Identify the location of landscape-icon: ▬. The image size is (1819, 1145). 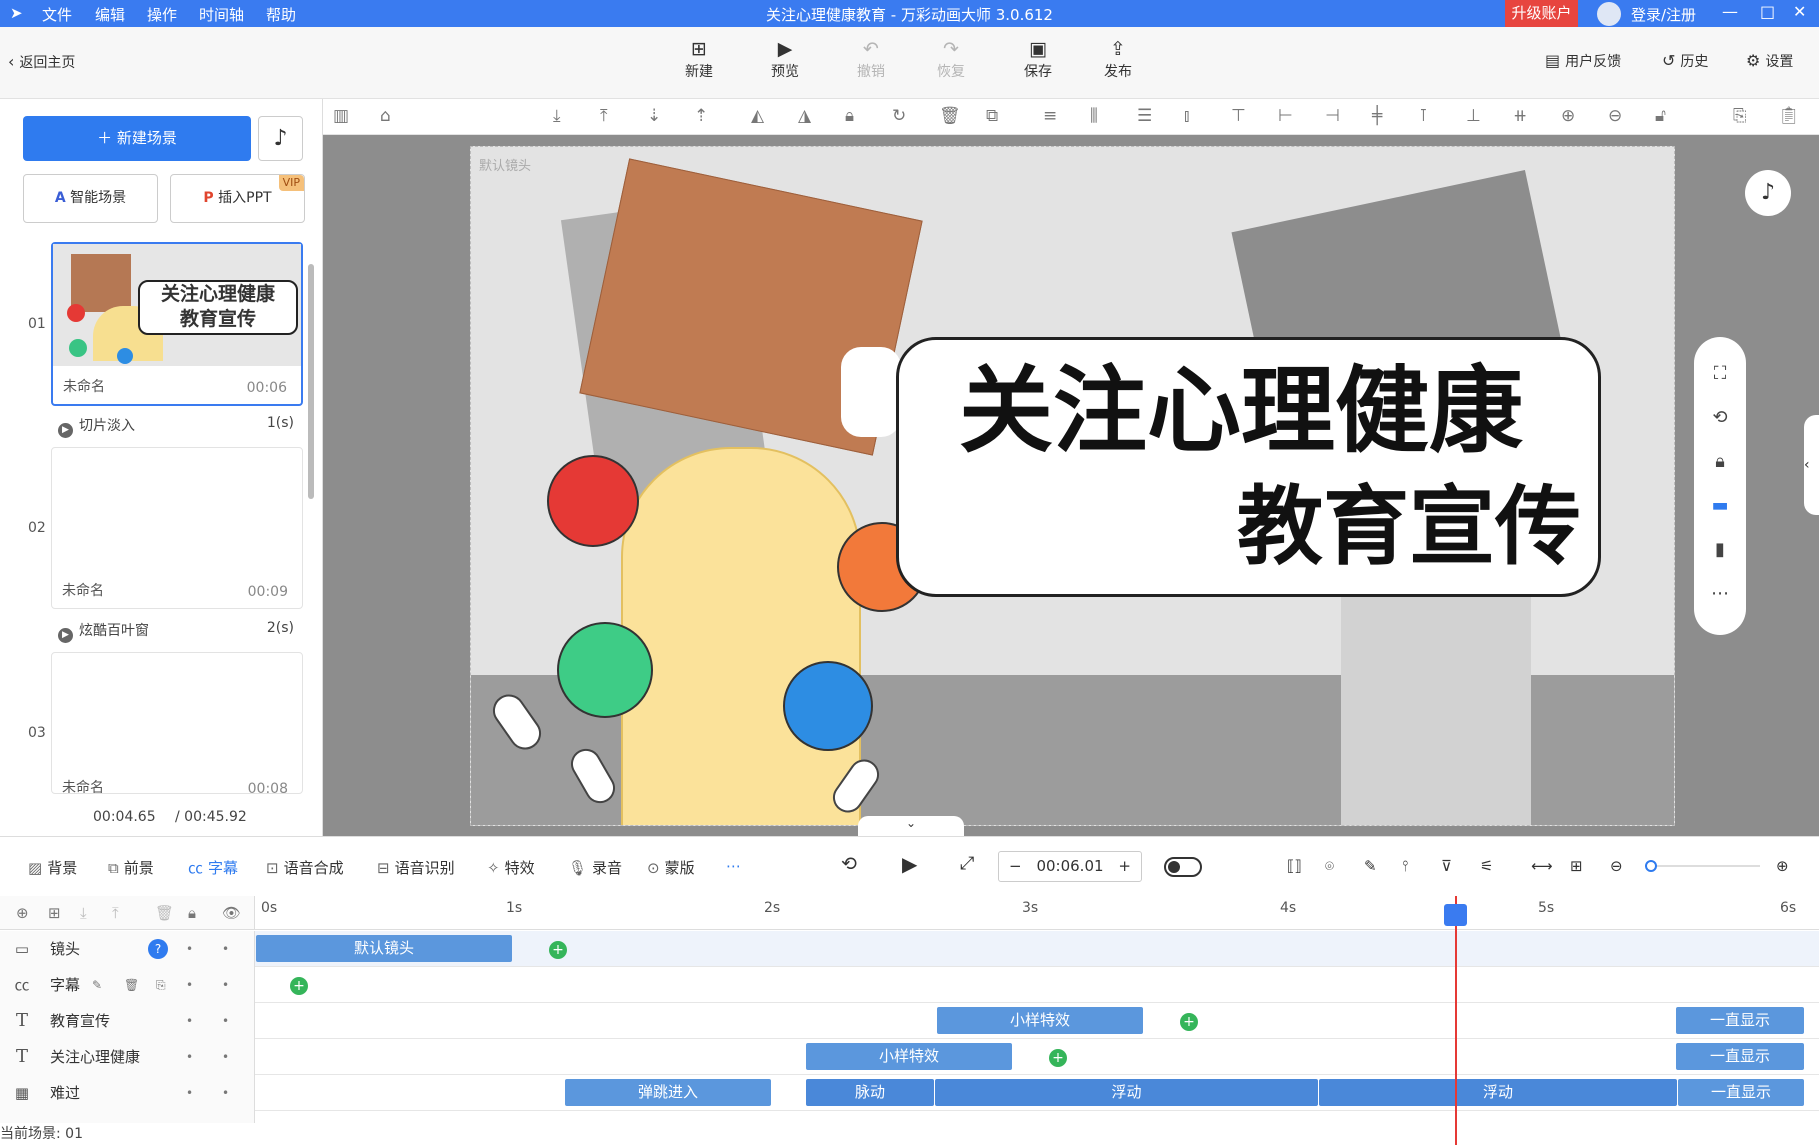
(1720, 505).